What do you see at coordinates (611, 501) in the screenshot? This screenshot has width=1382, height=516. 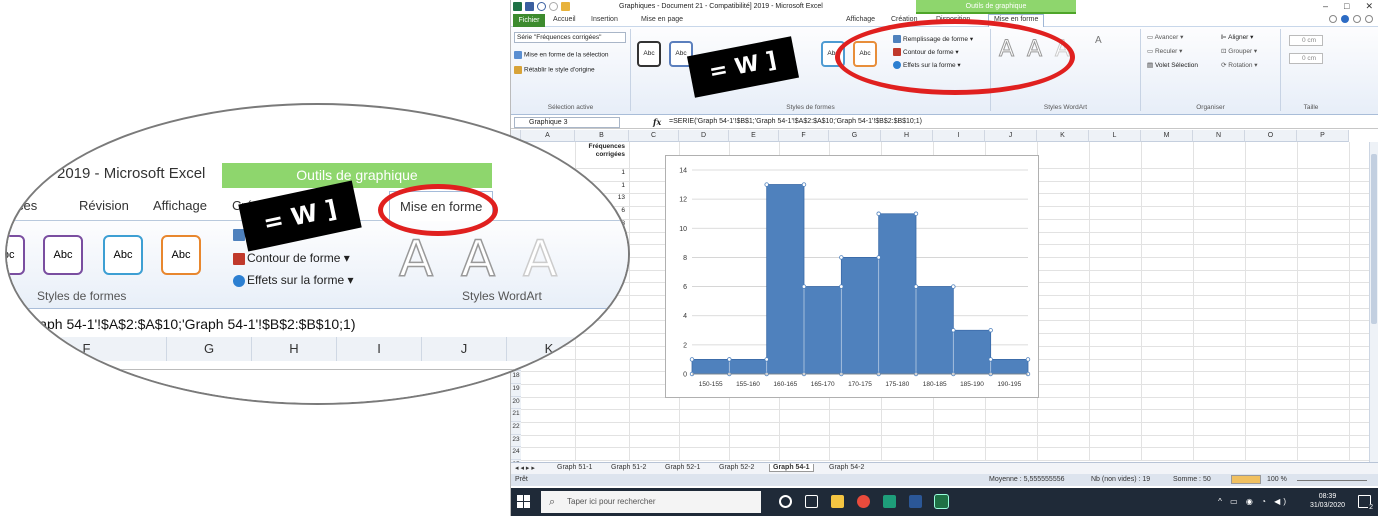 I see `search-placeholder: Taper ici pour rechercher` at bounding box center [611, 501].